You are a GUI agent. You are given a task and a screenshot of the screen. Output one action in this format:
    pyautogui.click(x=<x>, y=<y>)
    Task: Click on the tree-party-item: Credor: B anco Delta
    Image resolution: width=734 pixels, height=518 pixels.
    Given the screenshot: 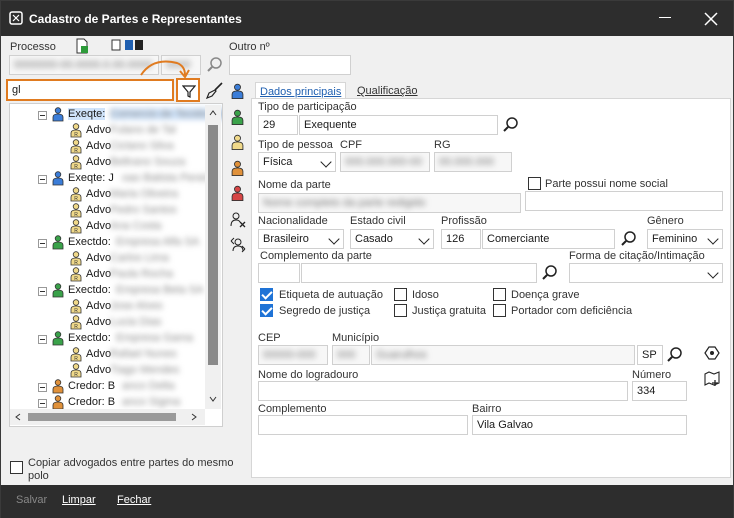 What is the action you would take?
    pyautogui.click(x=110, y=387)
    